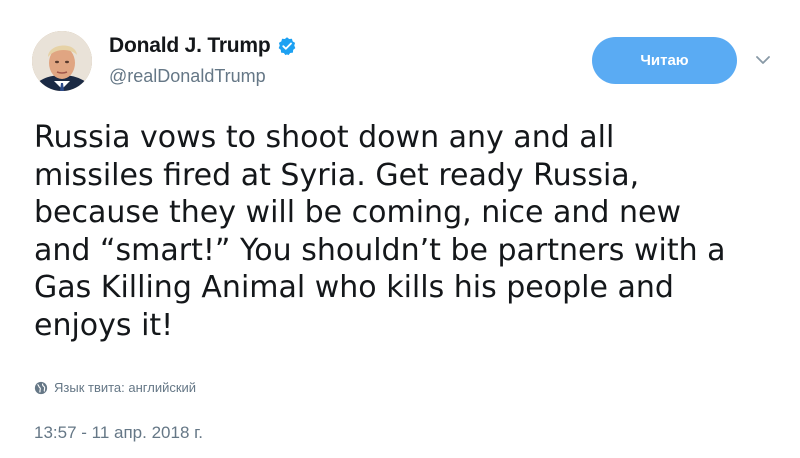  I want to click on tweet-timestamp: 13:57 - 11 апр. 2018 г., so click(118, 433).